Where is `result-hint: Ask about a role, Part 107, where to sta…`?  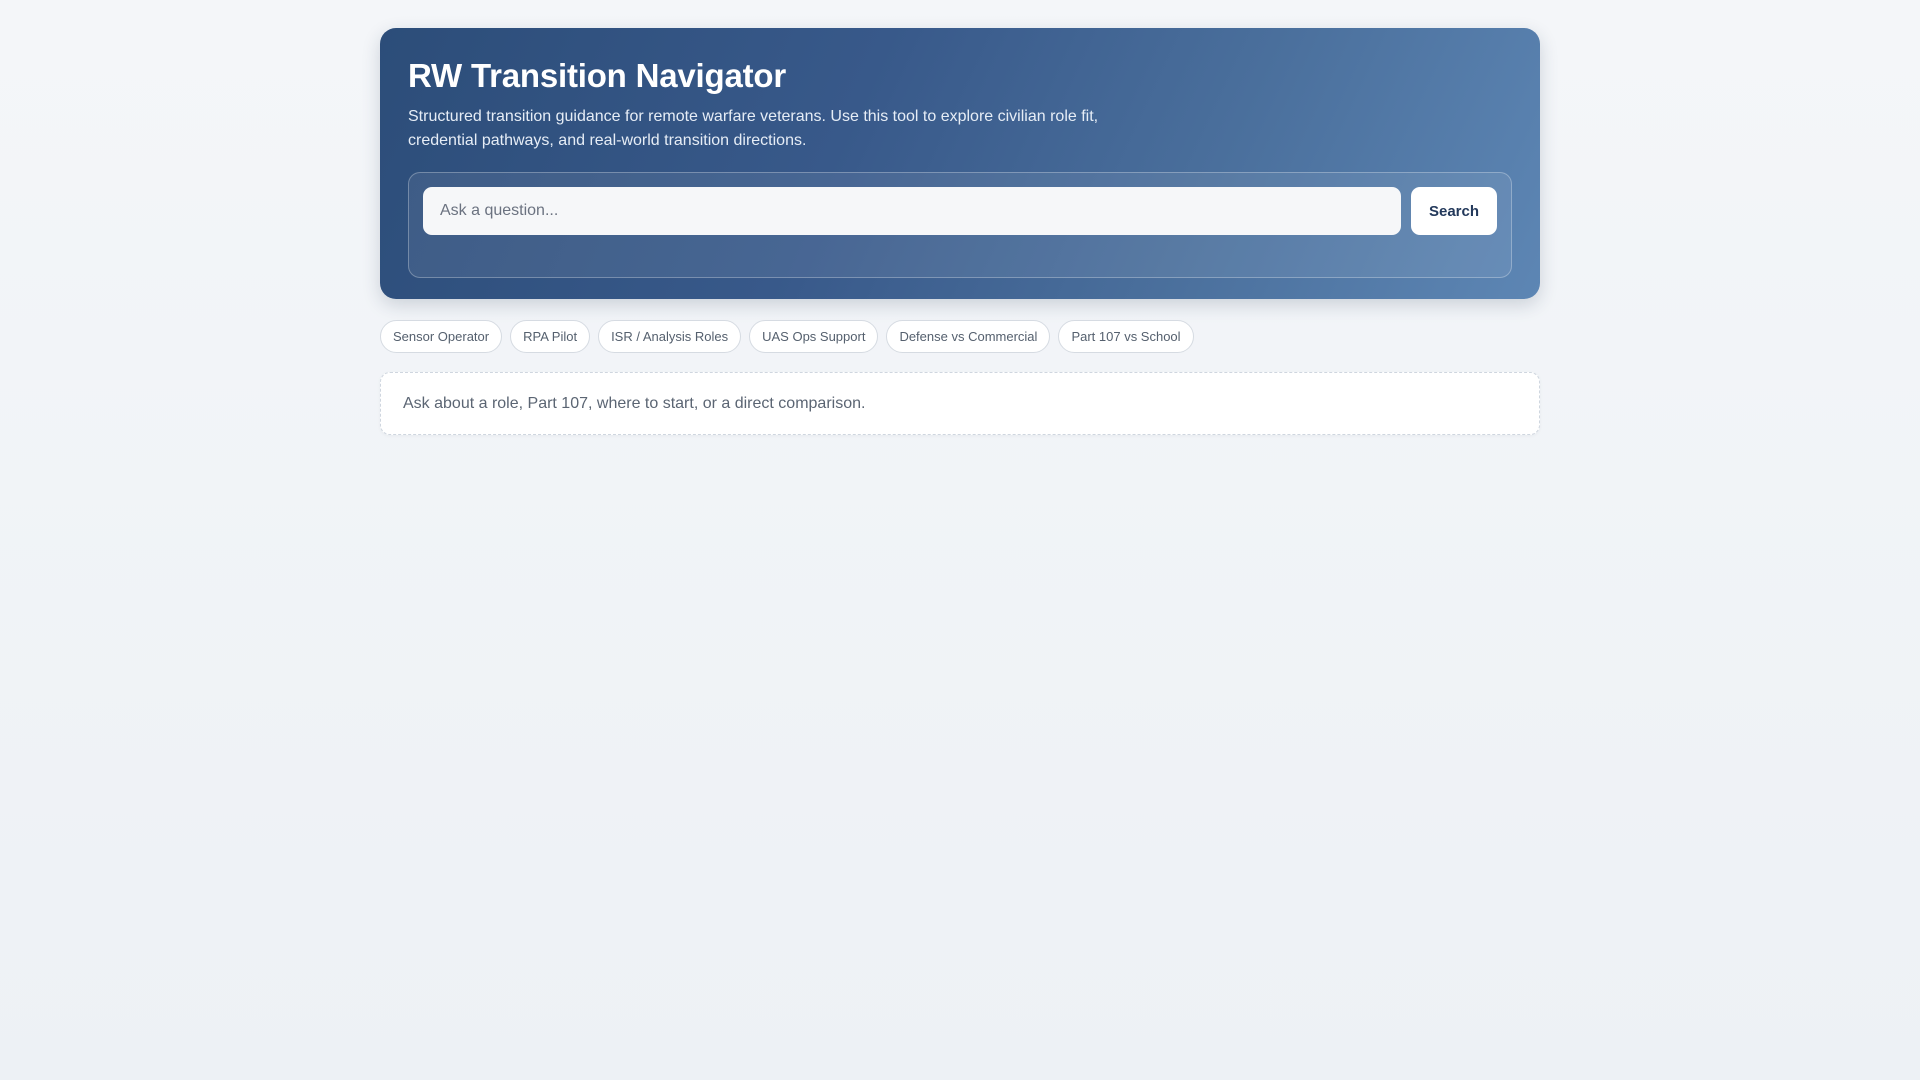
result-hint: Ask about a role, Part 107, where to sta… is located at coordinates (634, 403).